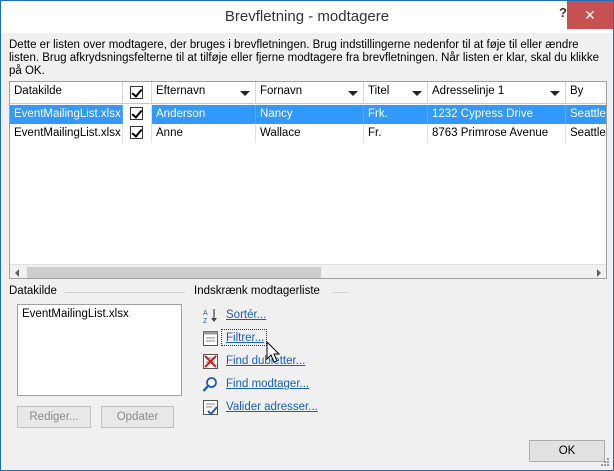 The image size is (614, 471). Describe the element at coordinates (281, 91) in the screenshot. I see `column-header-label: Fornavn` at that location.